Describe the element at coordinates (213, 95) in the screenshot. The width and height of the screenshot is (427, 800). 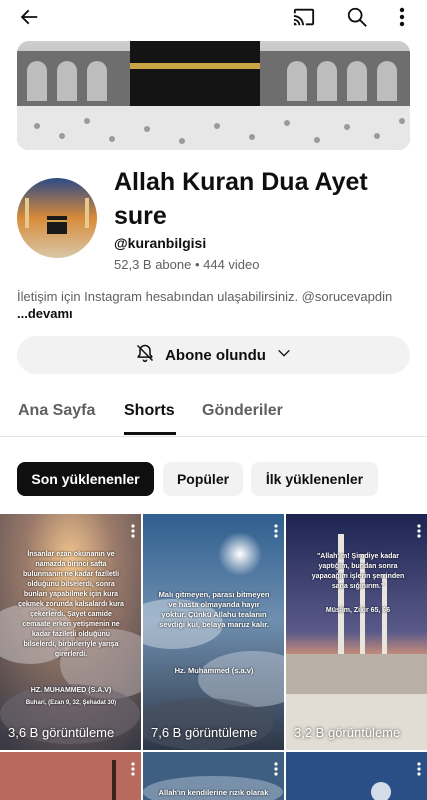
I see `channel-banner` at that location.